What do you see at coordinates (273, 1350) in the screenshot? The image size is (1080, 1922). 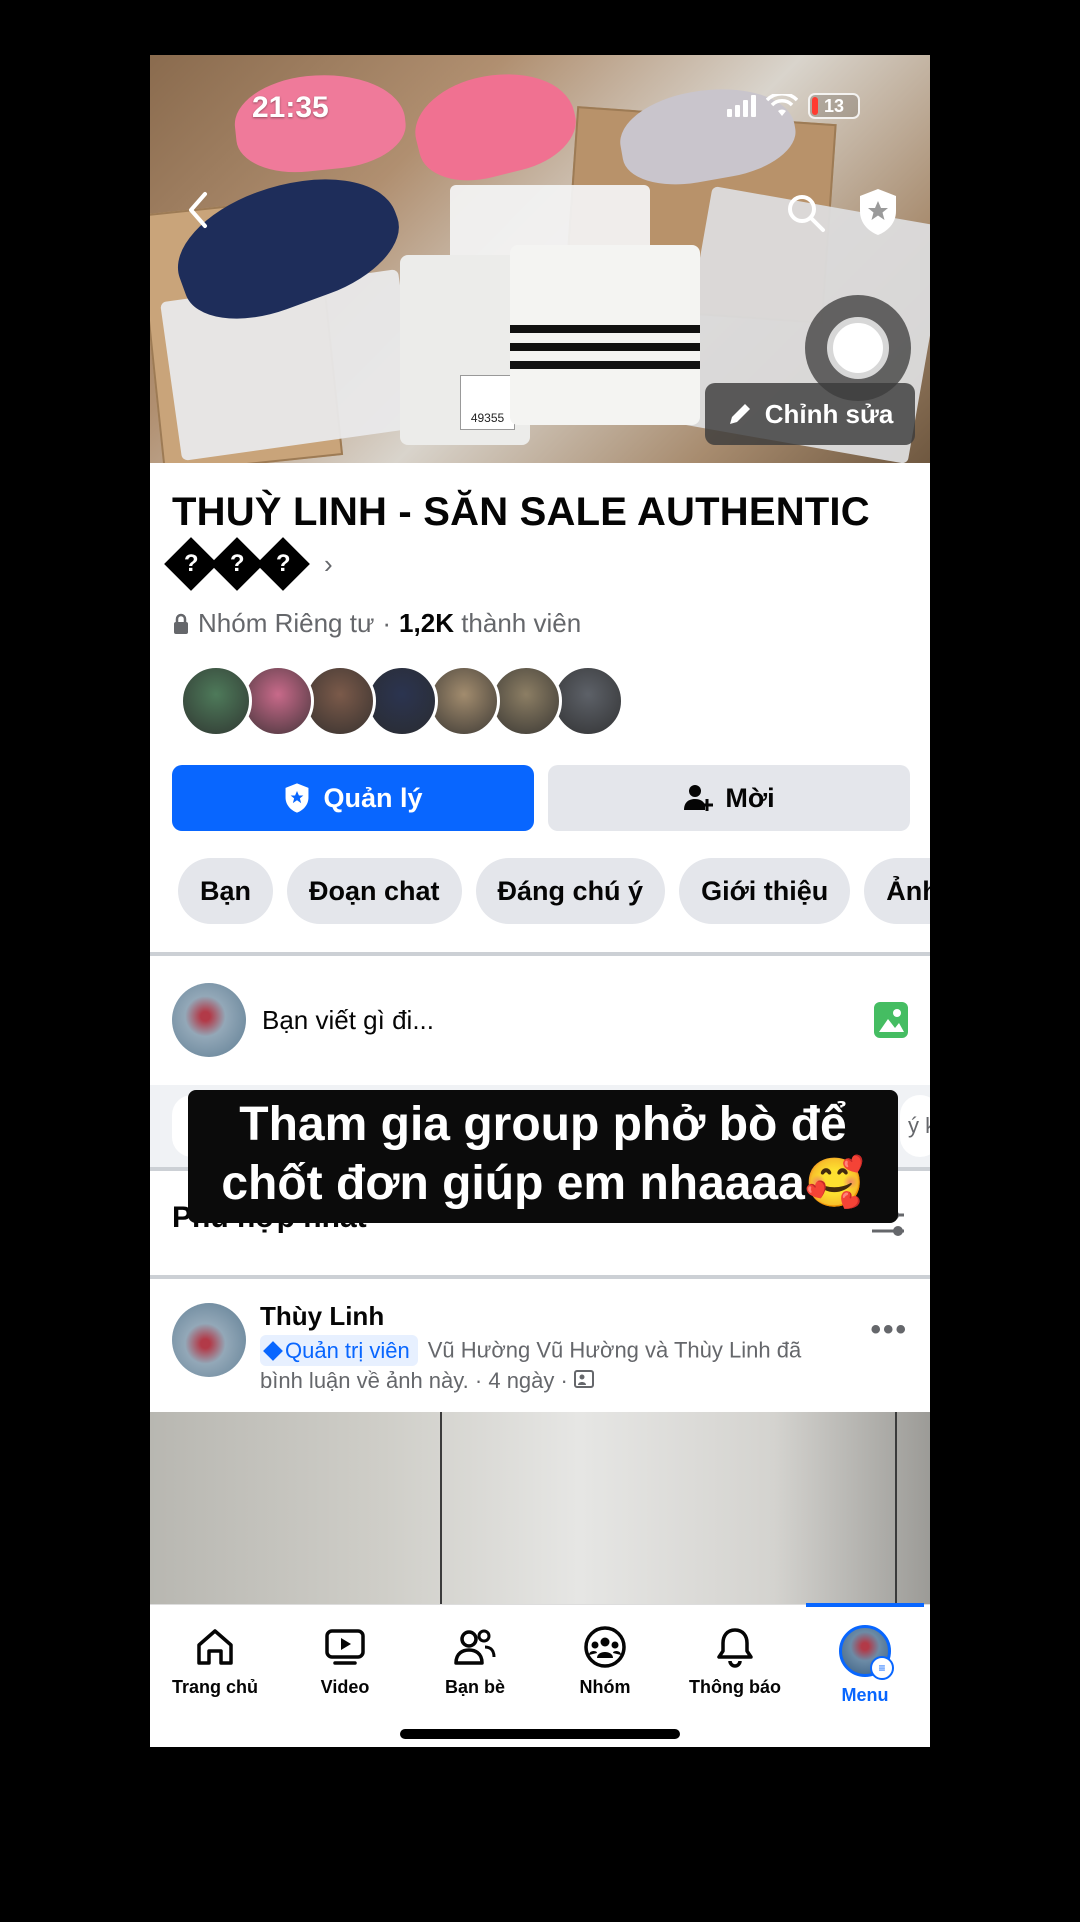 I see `admin-diamond-icon` at bounding box center [273, 1350].